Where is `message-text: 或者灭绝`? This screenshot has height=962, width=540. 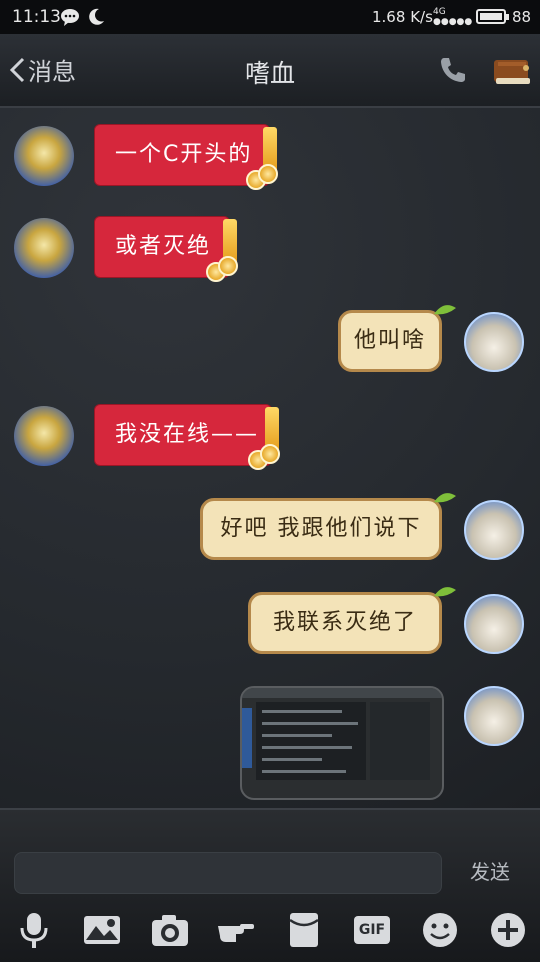 message-text: 或者灭绝 is located at coordinates (163, 246).